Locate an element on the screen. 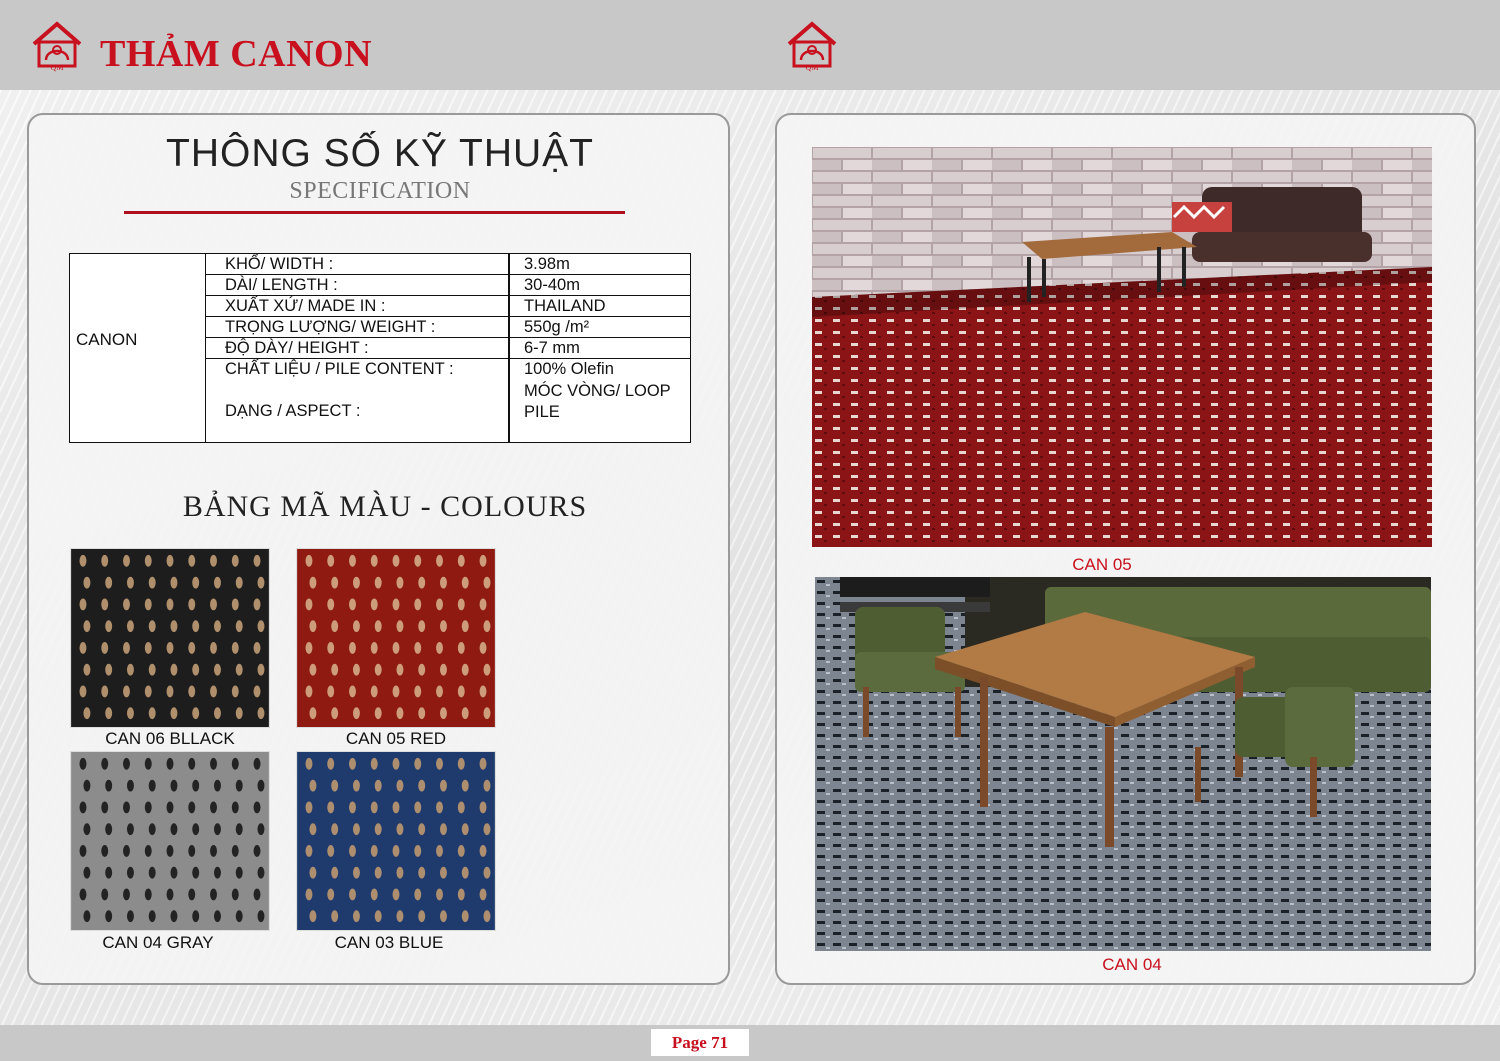  spec-row: TRỌNG LƯỢNG/ WEIGHT : 550g /m² is located at coordinates (448, 327).